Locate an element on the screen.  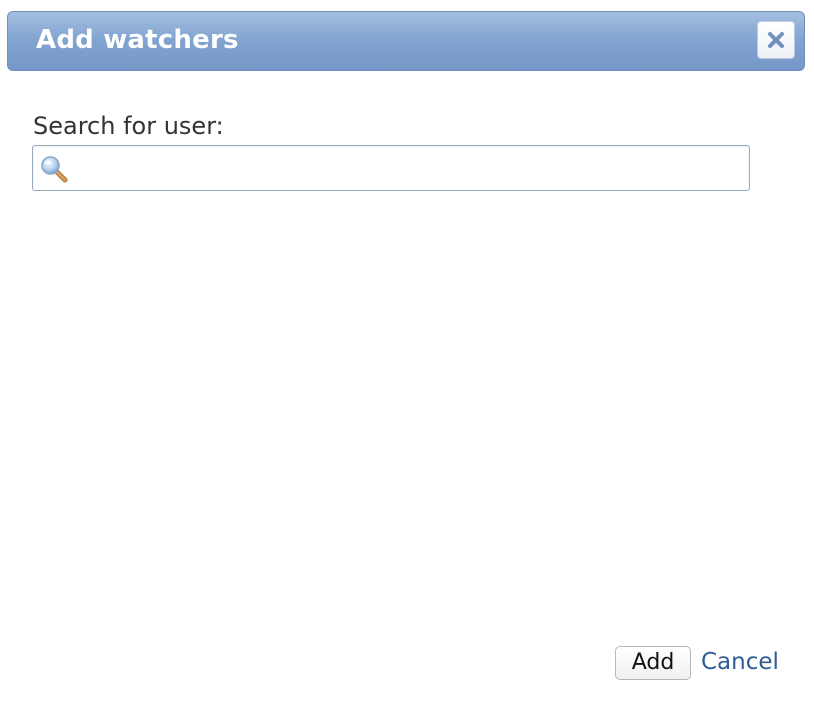
search-field is located at coordinates (391, 168).